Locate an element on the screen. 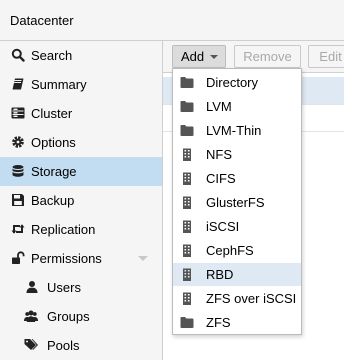 The width and height of the screenshot is (344, 360). sidebar-item-cluster: Cluster is located at coordinates (81, 113).